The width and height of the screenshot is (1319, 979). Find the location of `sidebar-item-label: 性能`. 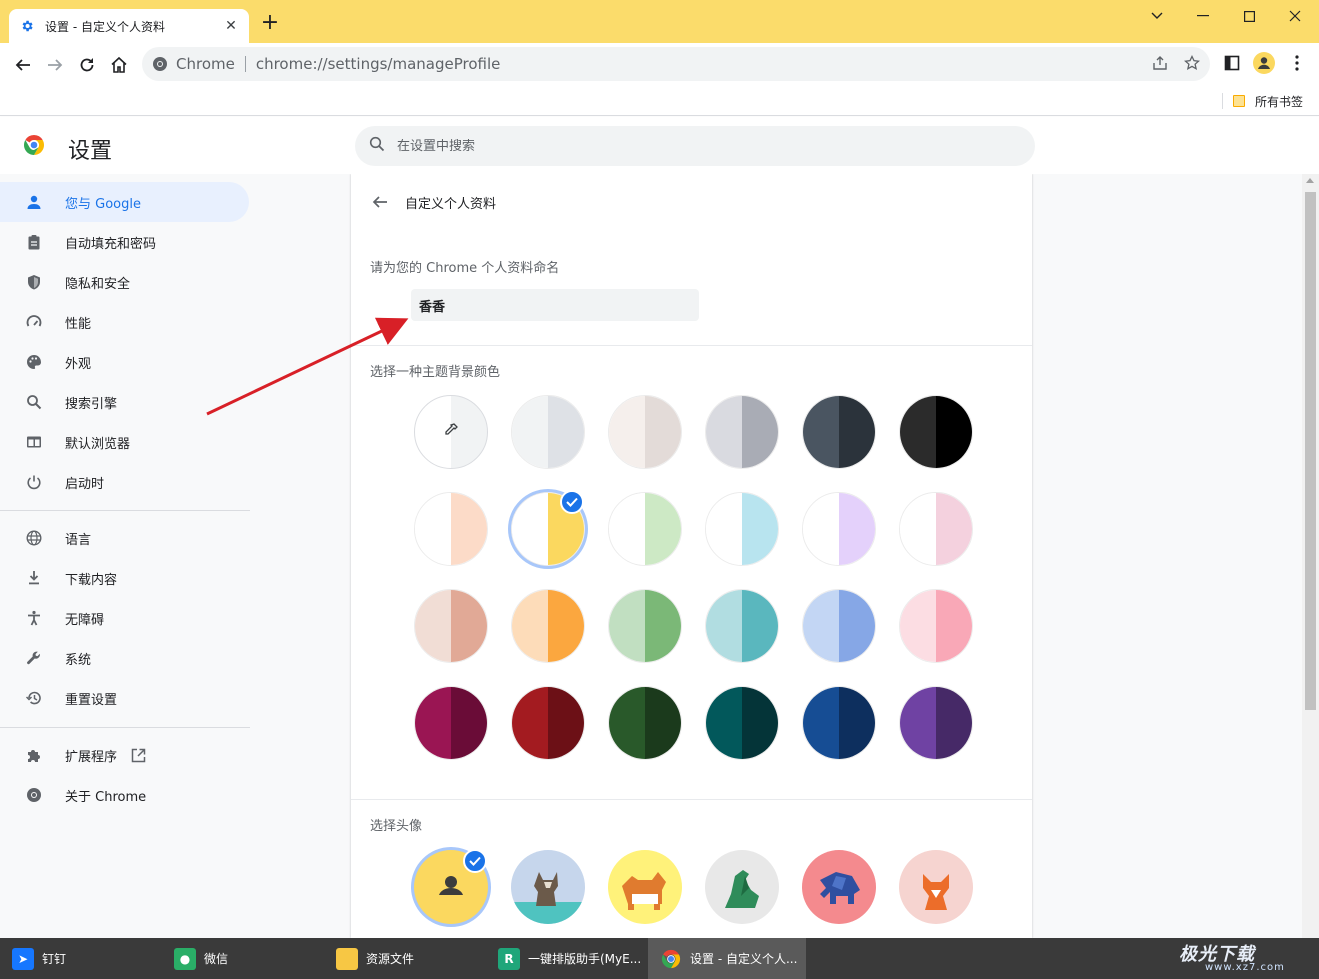

sidebar-item-label: 性能 is located at coordinates (78, 324).